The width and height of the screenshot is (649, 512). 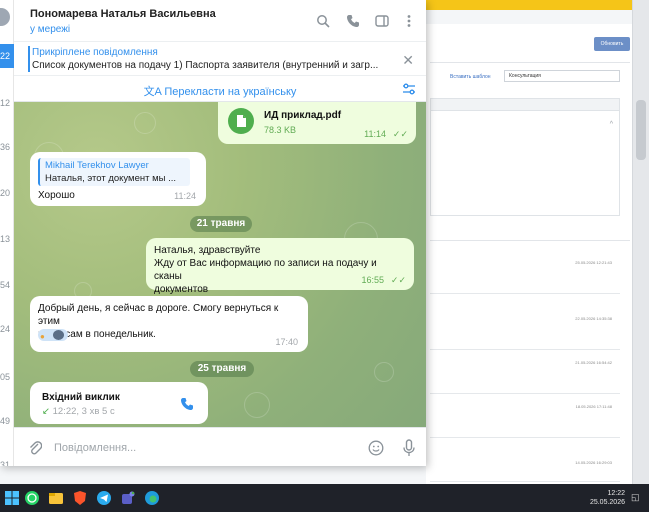 What do you see at coordinates (375, 134) in the screenshot?
I see `message-time: 11:14` at bounding box center [375, 134].